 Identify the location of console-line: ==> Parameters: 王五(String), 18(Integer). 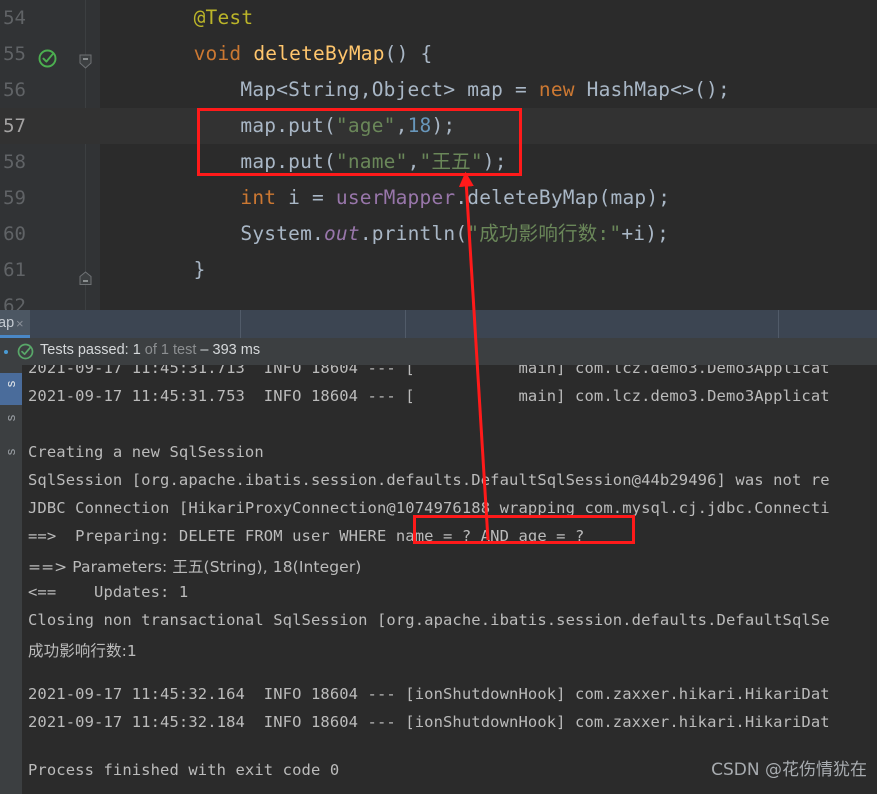
(195, 567).